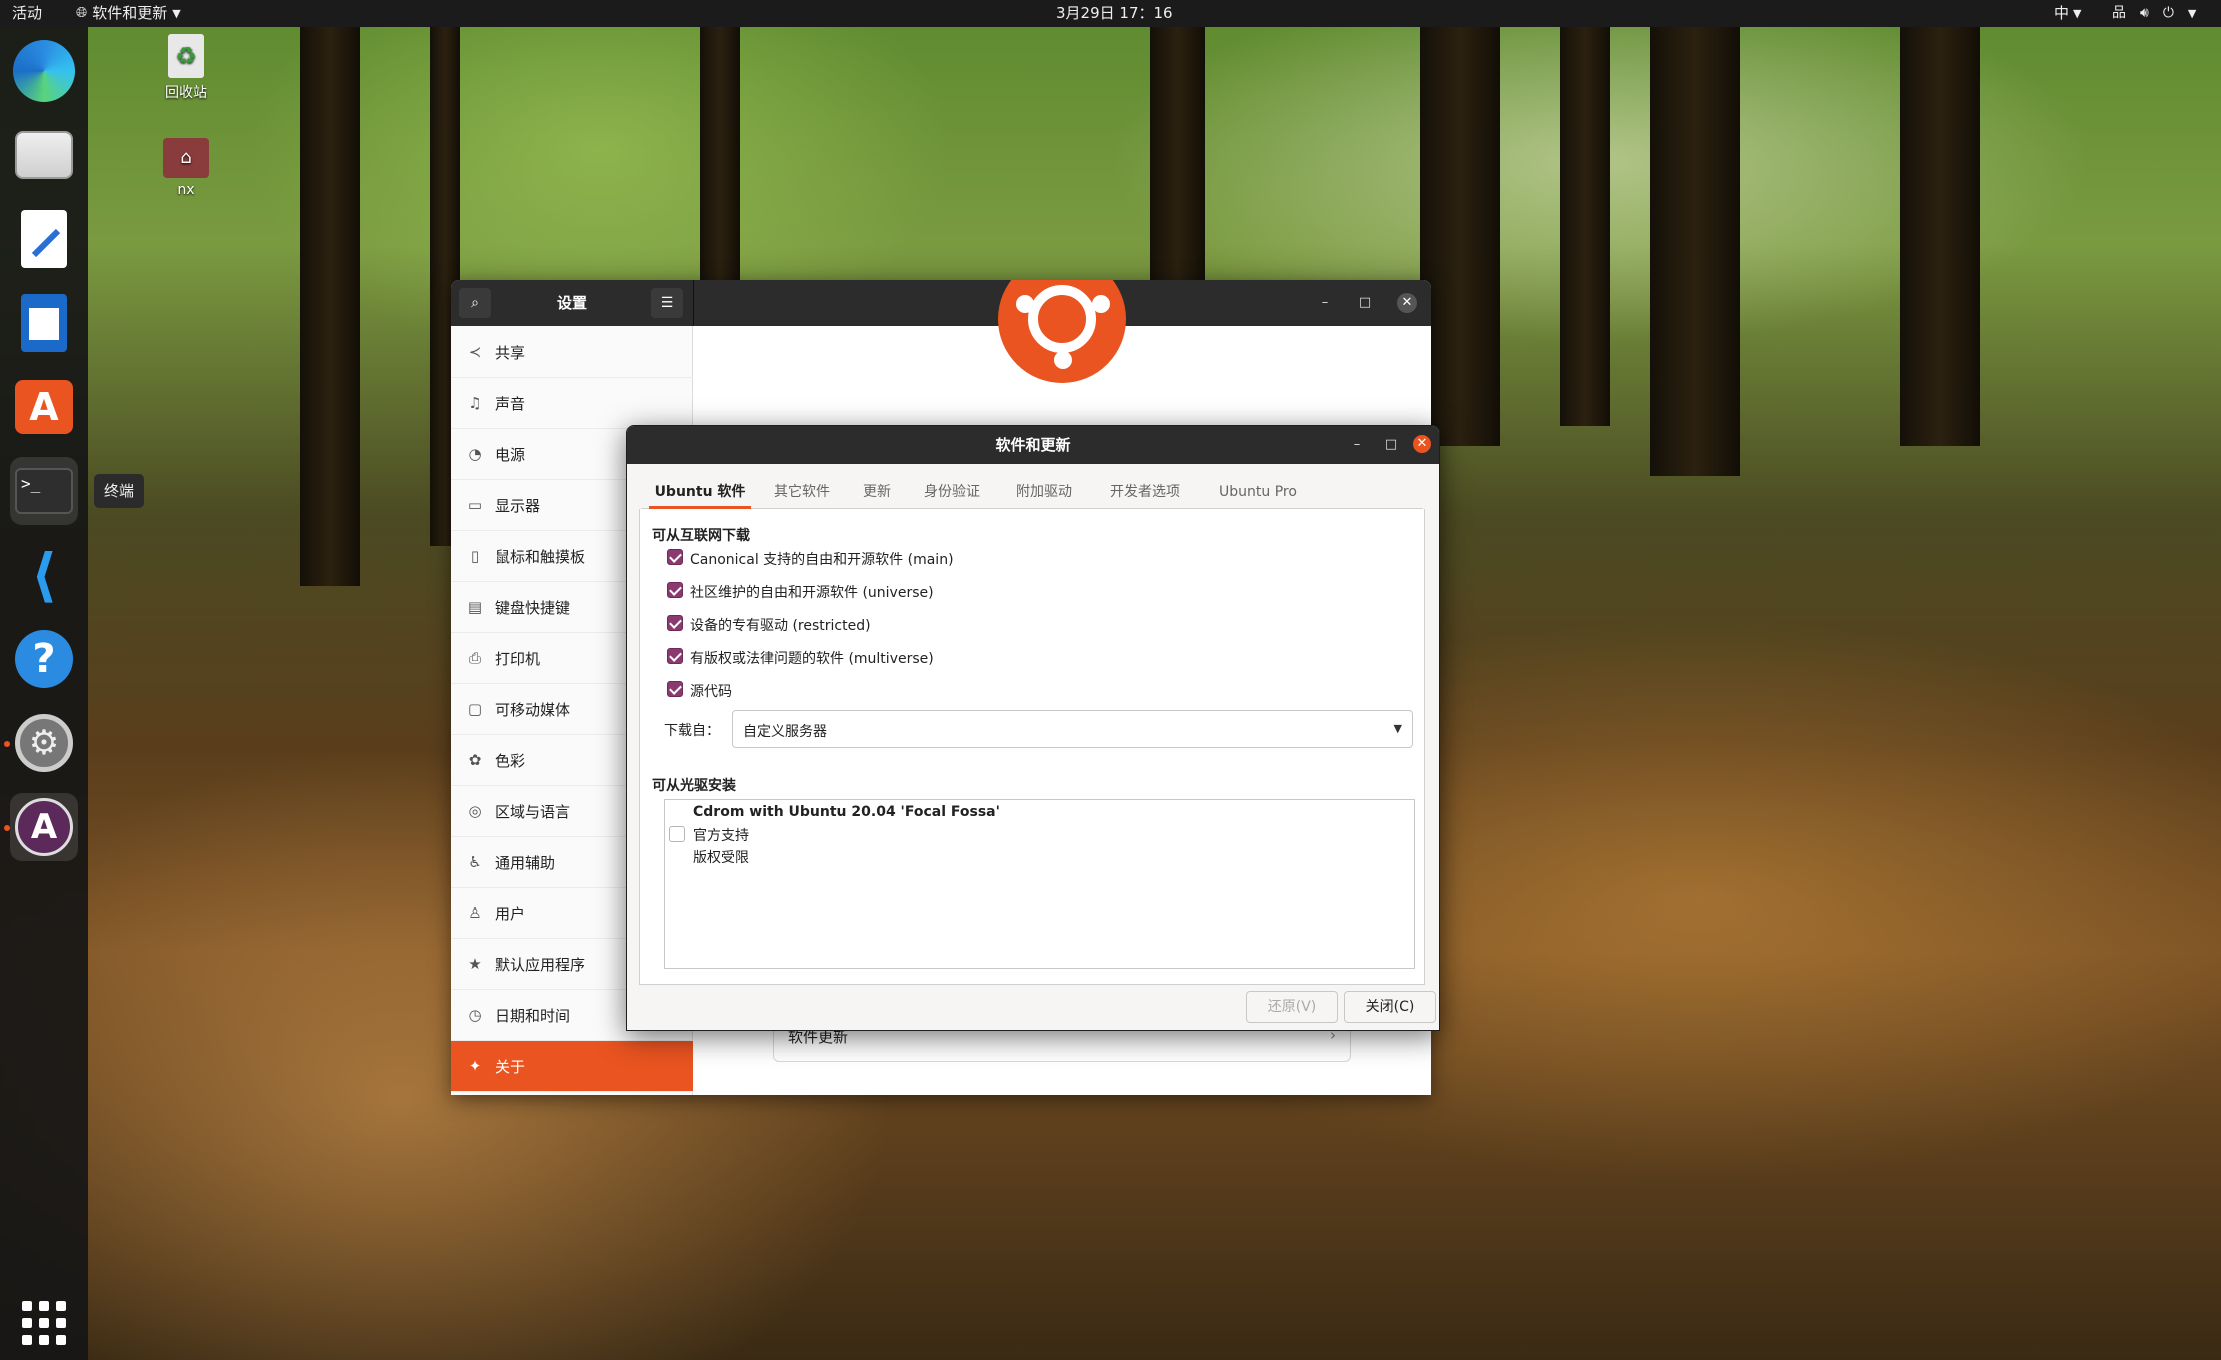  What do you see at coordinates (1114, 13) in the screenshot?
I see `clock: 3月29日 17：16` at bounding box center [1114, 13].